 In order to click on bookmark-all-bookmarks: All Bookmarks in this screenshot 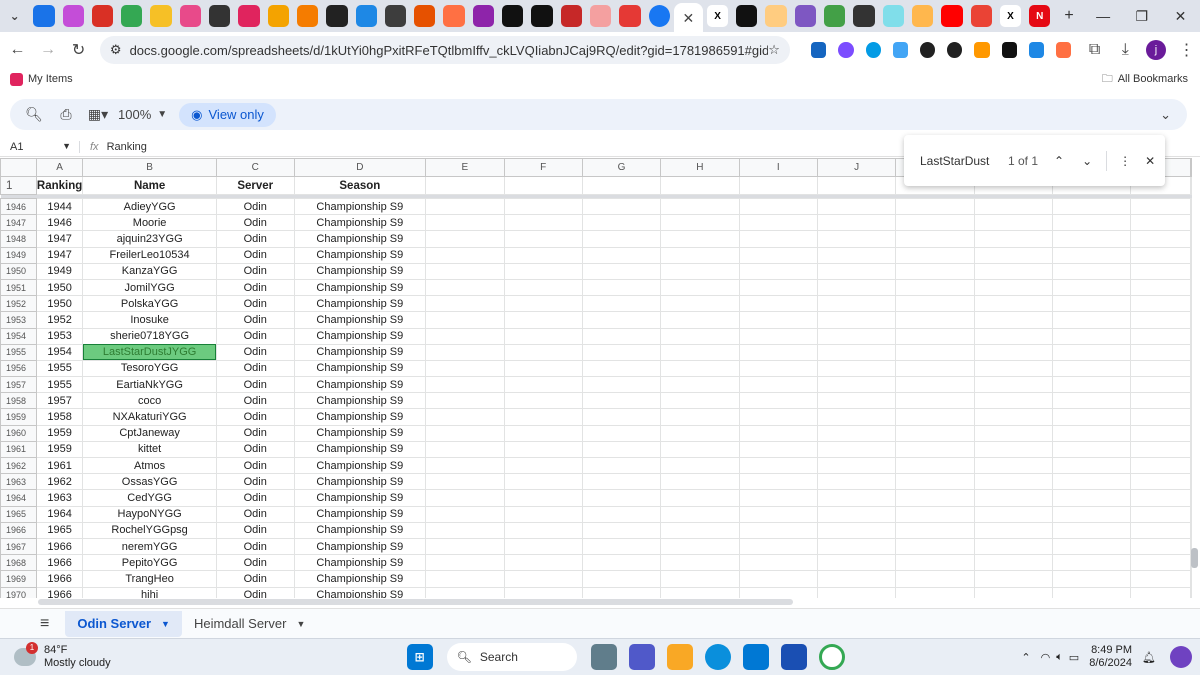, I will do `click(1153, 79)`.